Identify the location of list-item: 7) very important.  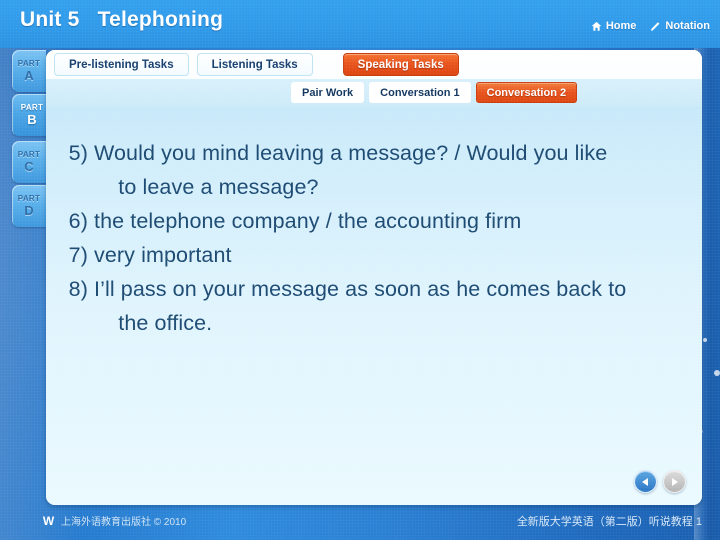
(374, 255).